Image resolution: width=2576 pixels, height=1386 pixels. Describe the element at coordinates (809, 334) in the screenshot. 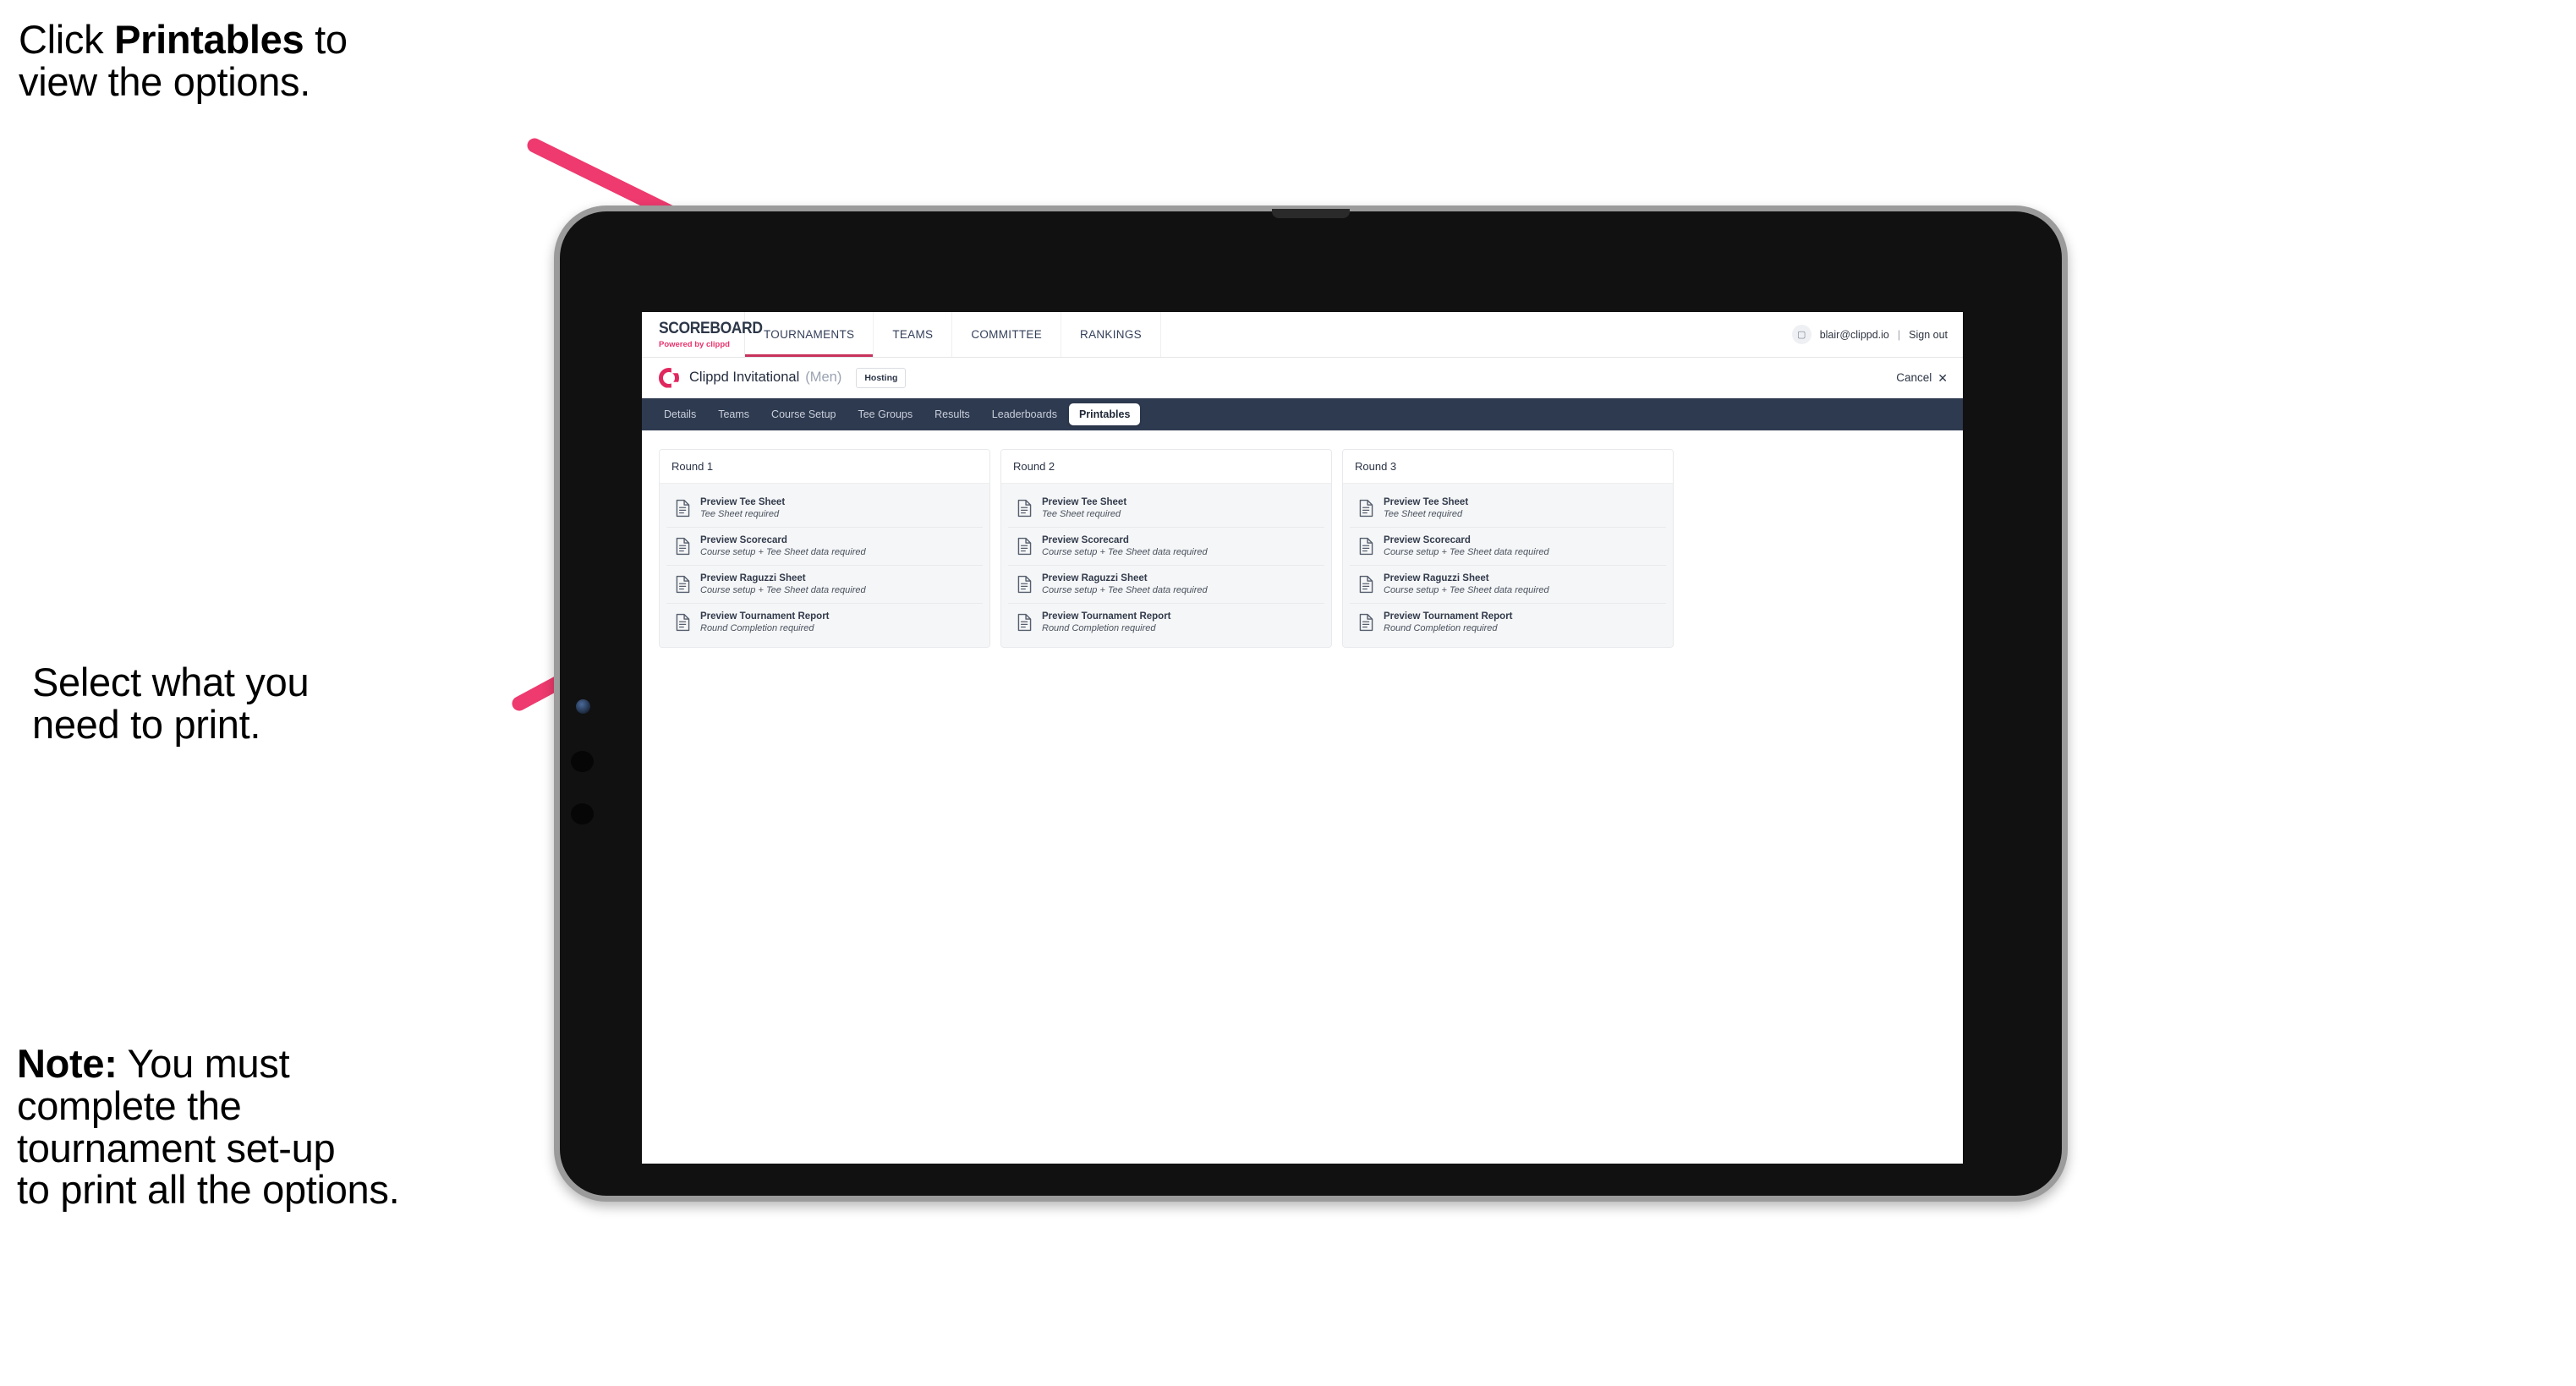

I see `menu-item-tournaments: TOURNAMENTS` at that location.